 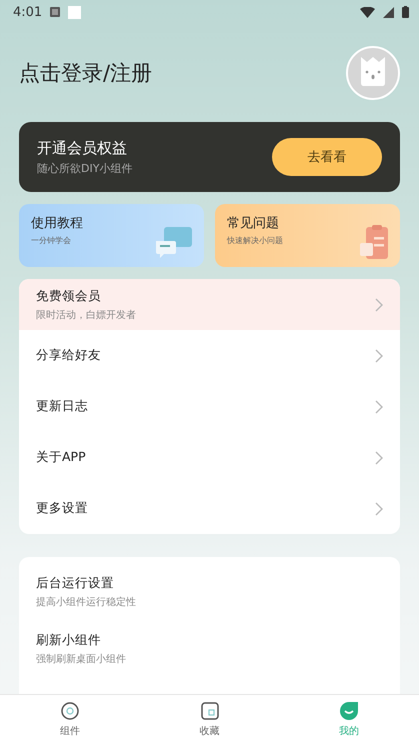 I want to click on item-title: 更新日志, so click(x=62, y=406).